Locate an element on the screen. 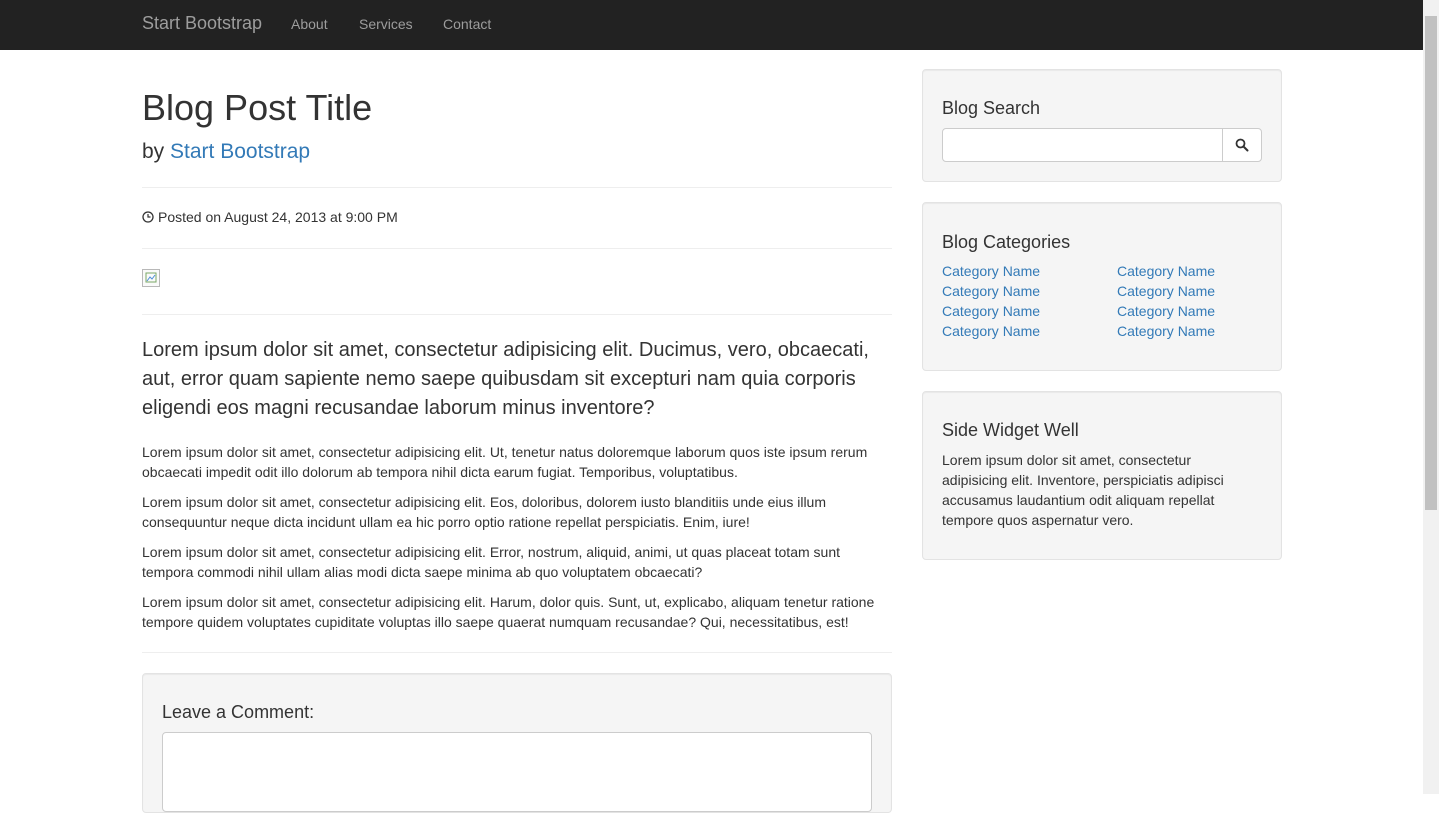 The height and width of the screenshot is (813, 1439). navbar-brand: Start Bootstrap is located at coordinates (202, 23).